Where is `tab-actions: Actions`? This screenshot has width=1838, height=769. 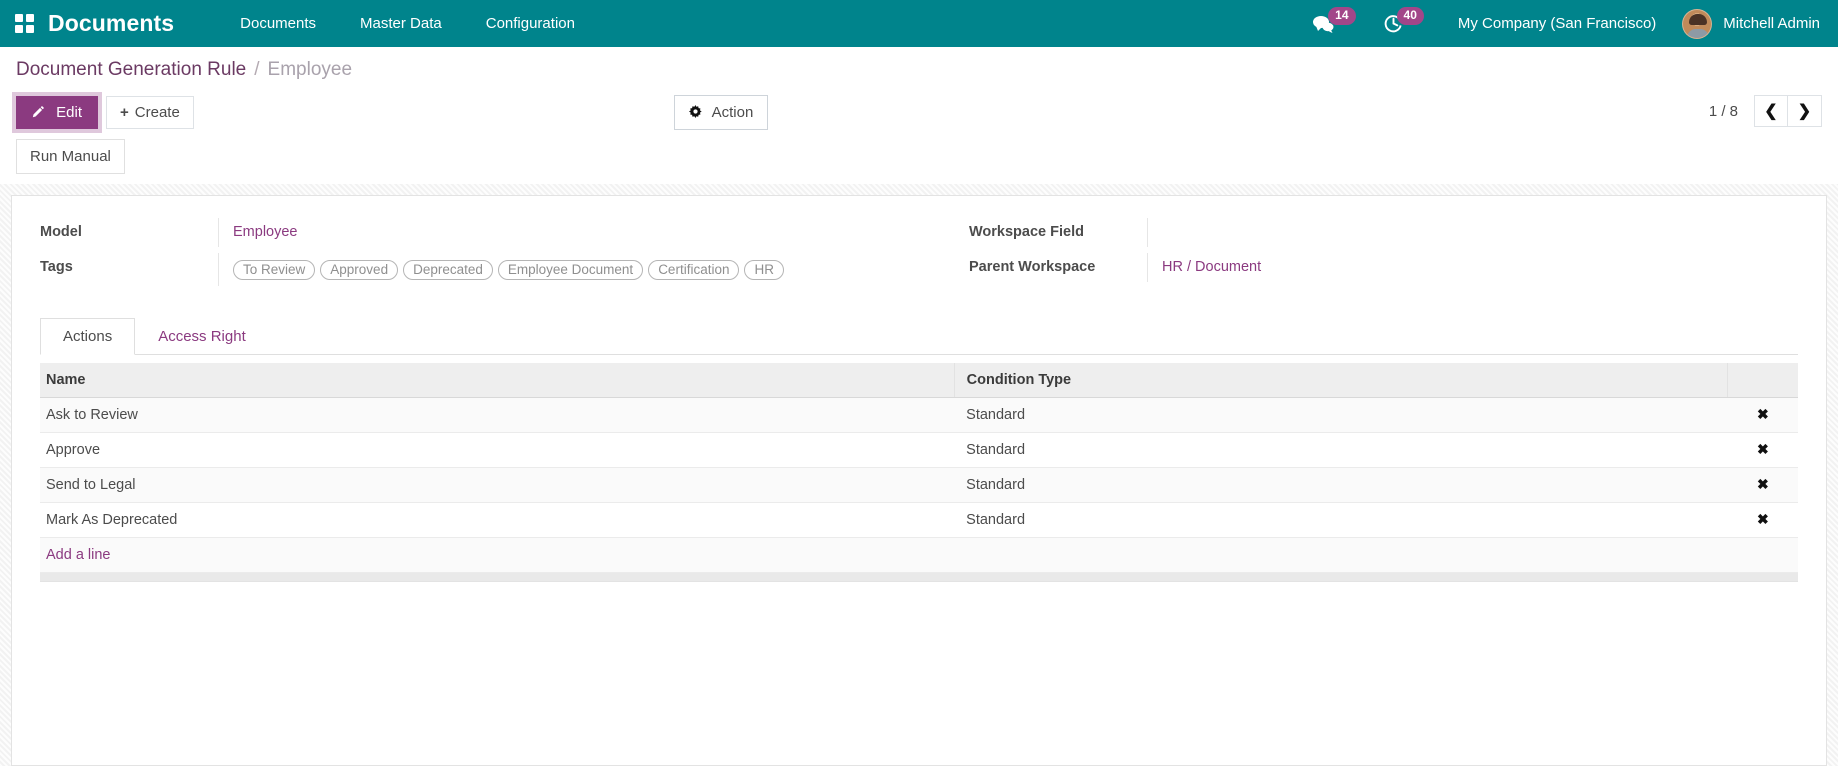 tab-actions: Actions is located at coordinates (88, 336).